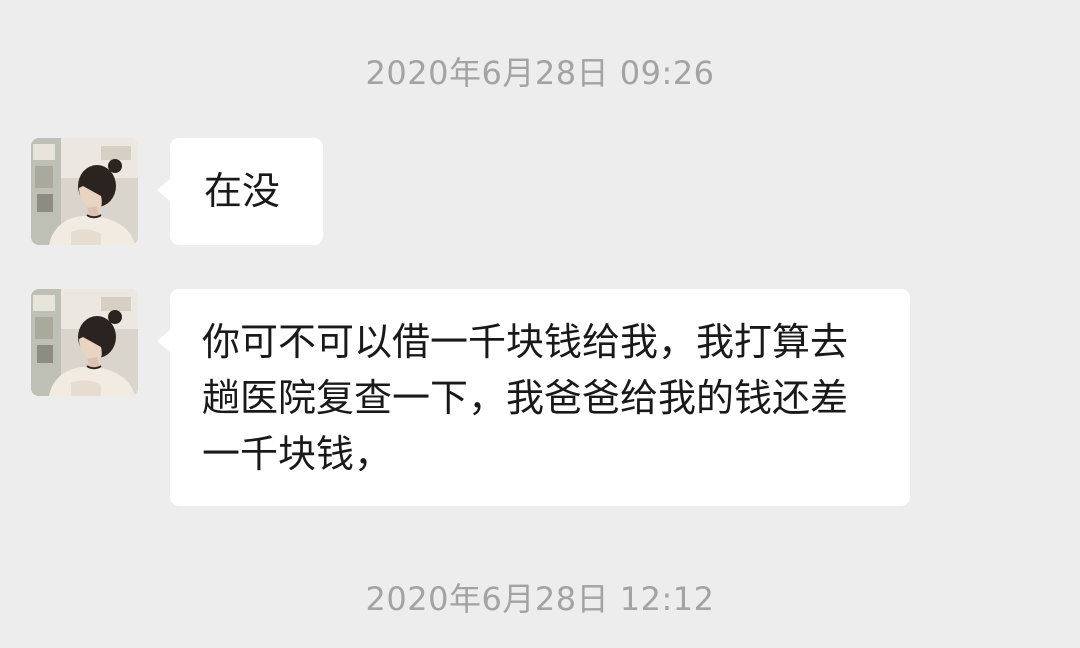 This screenshot has height=648, width=1080. I want to click on message-bubble: 在没, so click(240, 191).